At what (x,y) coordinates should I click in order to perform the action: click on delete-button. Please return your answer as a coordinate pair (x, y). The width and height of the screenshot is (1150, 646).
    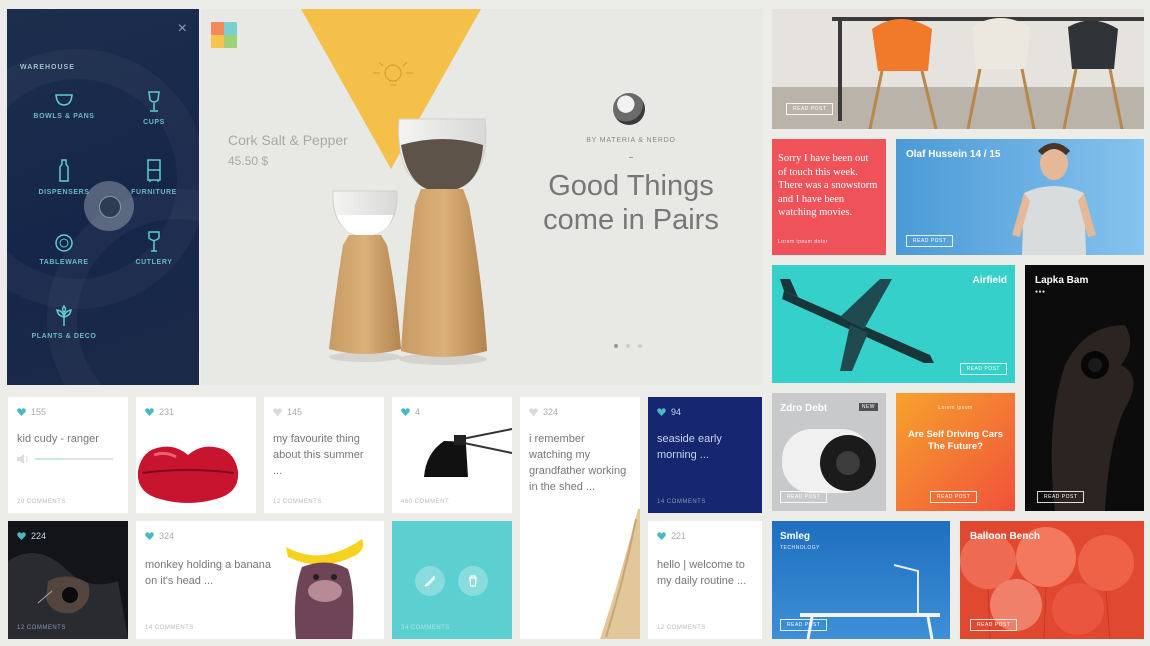
    Looking at the image, I should click on (473, 581).